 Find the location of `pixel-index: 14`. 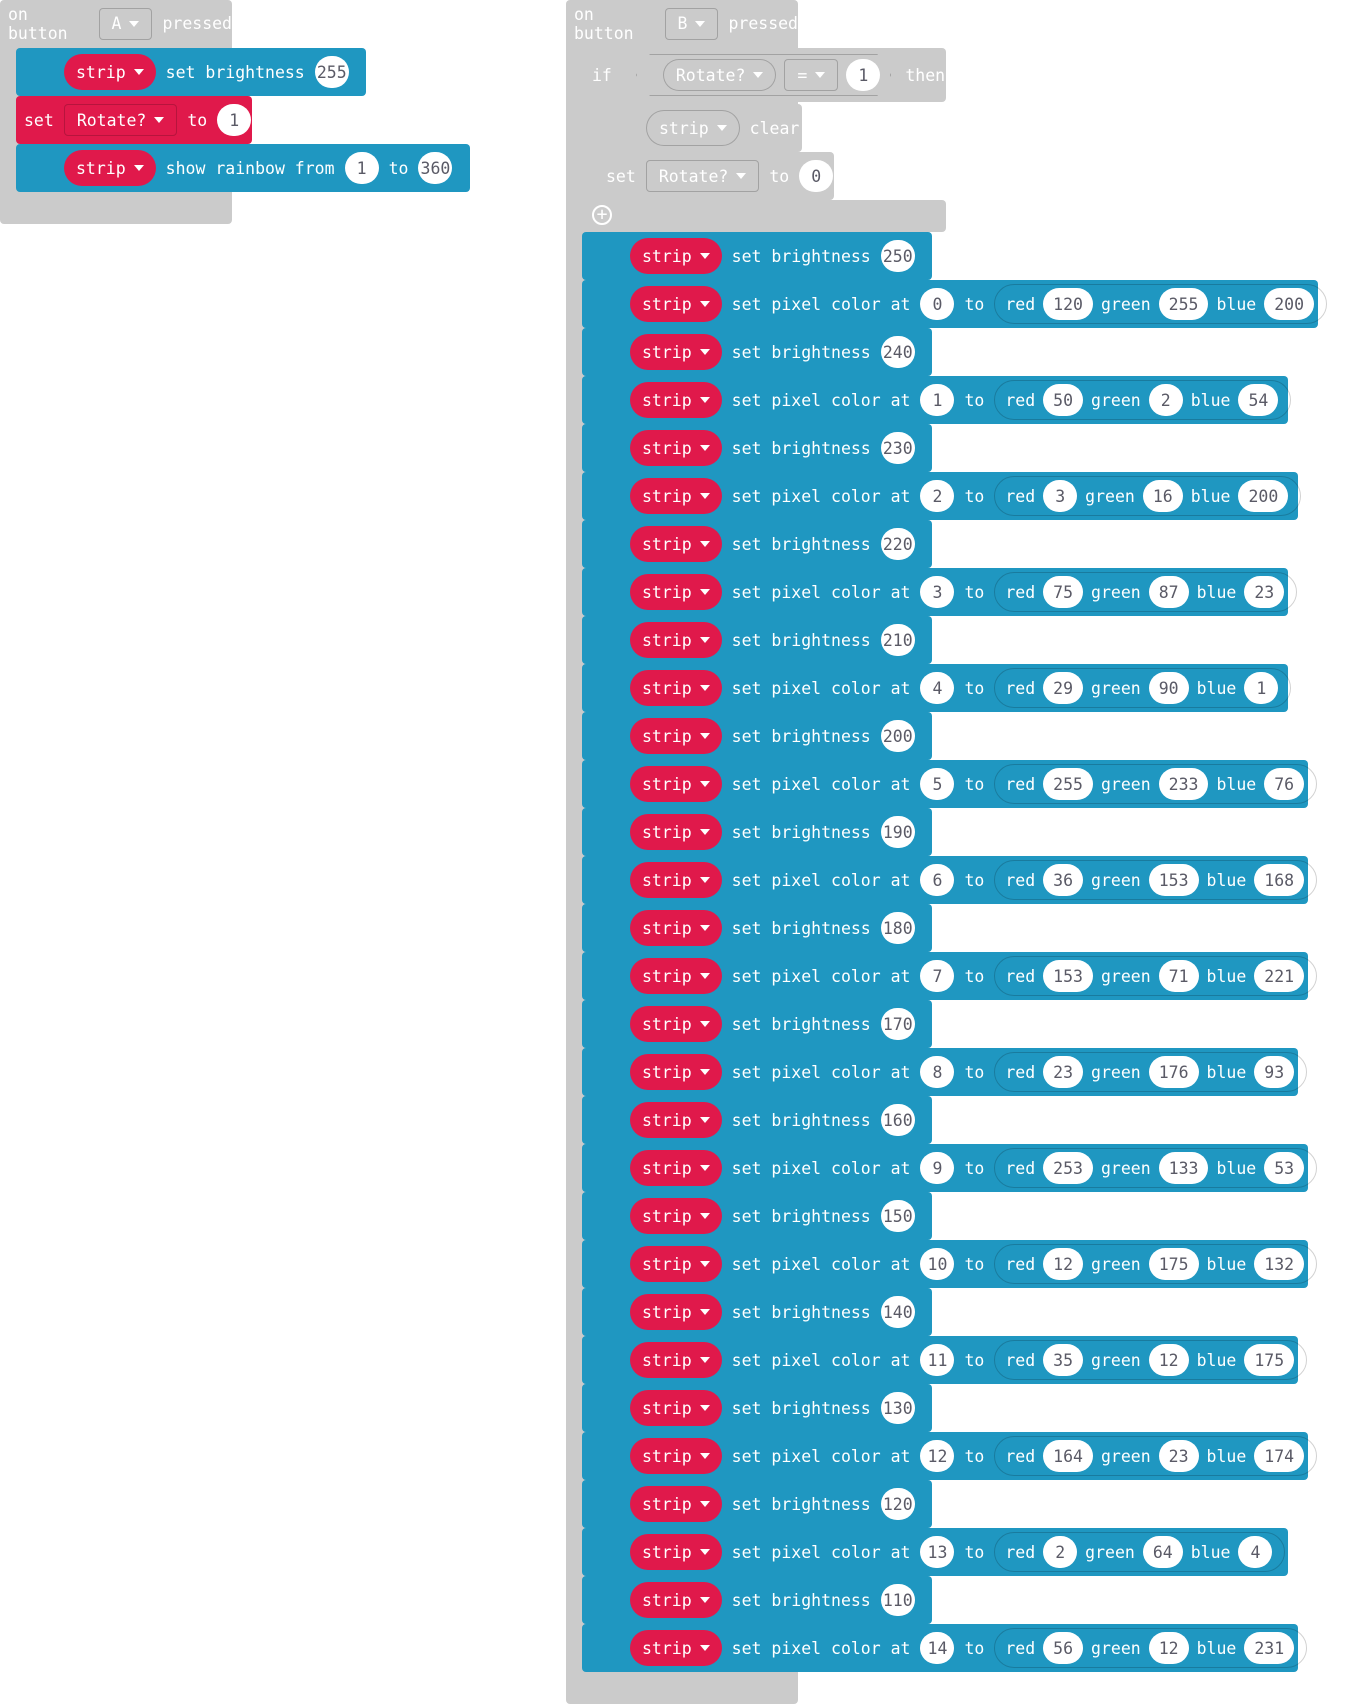

pixel-index: 14 is located at coordinates (937, 1648).